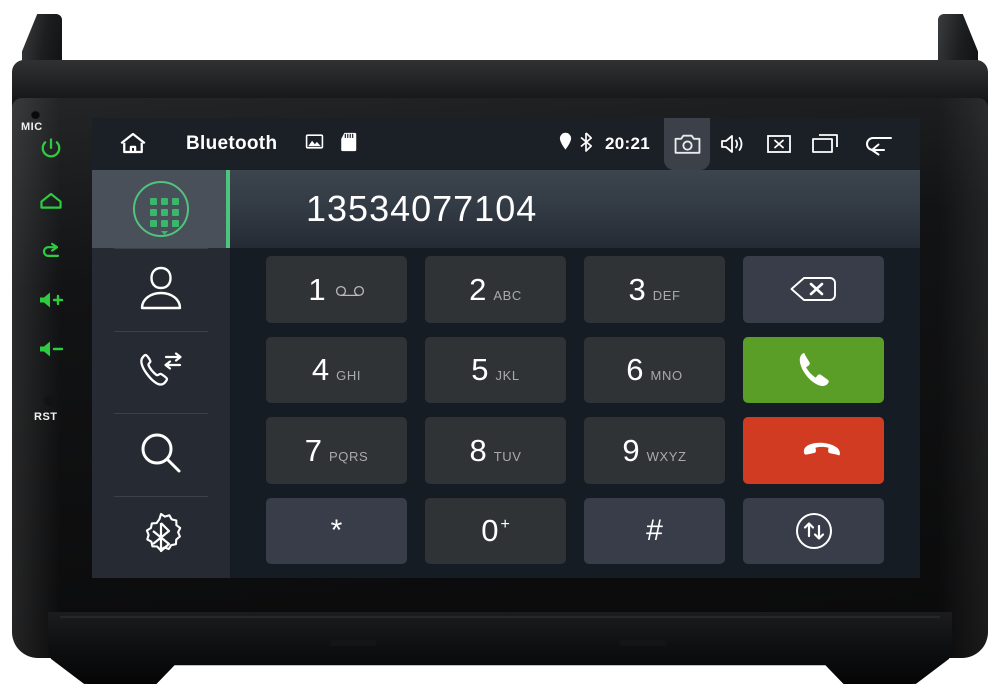 The image size is (1000, 694). Describe the element at coordinates (317, 289) in the screenshot. I see `key-digit: 1` at that location.